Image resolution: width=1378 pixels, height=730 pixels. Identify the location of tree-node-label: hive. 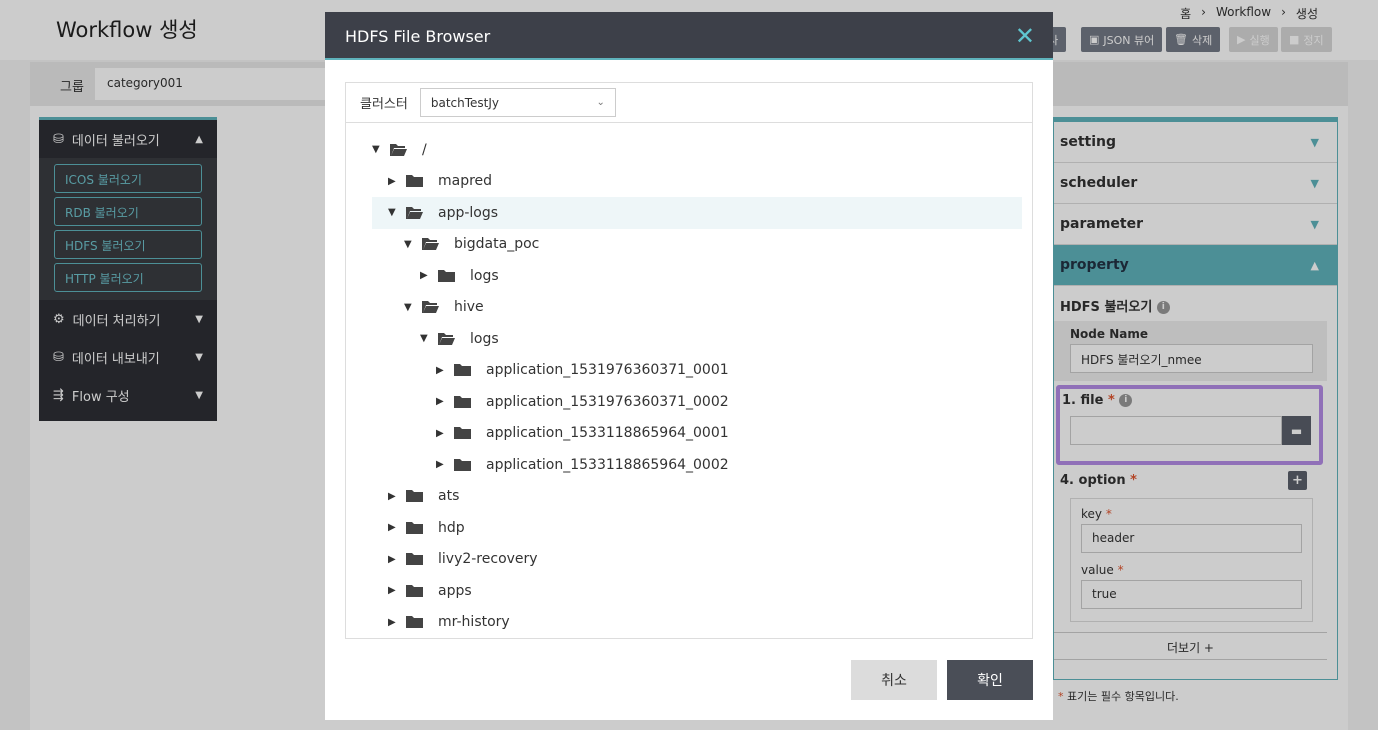
(469, 307).